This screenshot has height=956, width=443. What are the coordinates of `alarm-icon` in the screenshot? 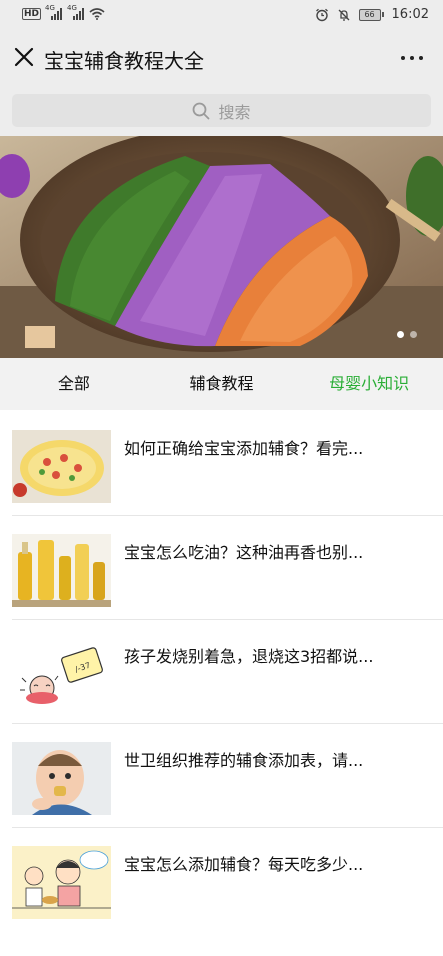 It's located at (321, 14).